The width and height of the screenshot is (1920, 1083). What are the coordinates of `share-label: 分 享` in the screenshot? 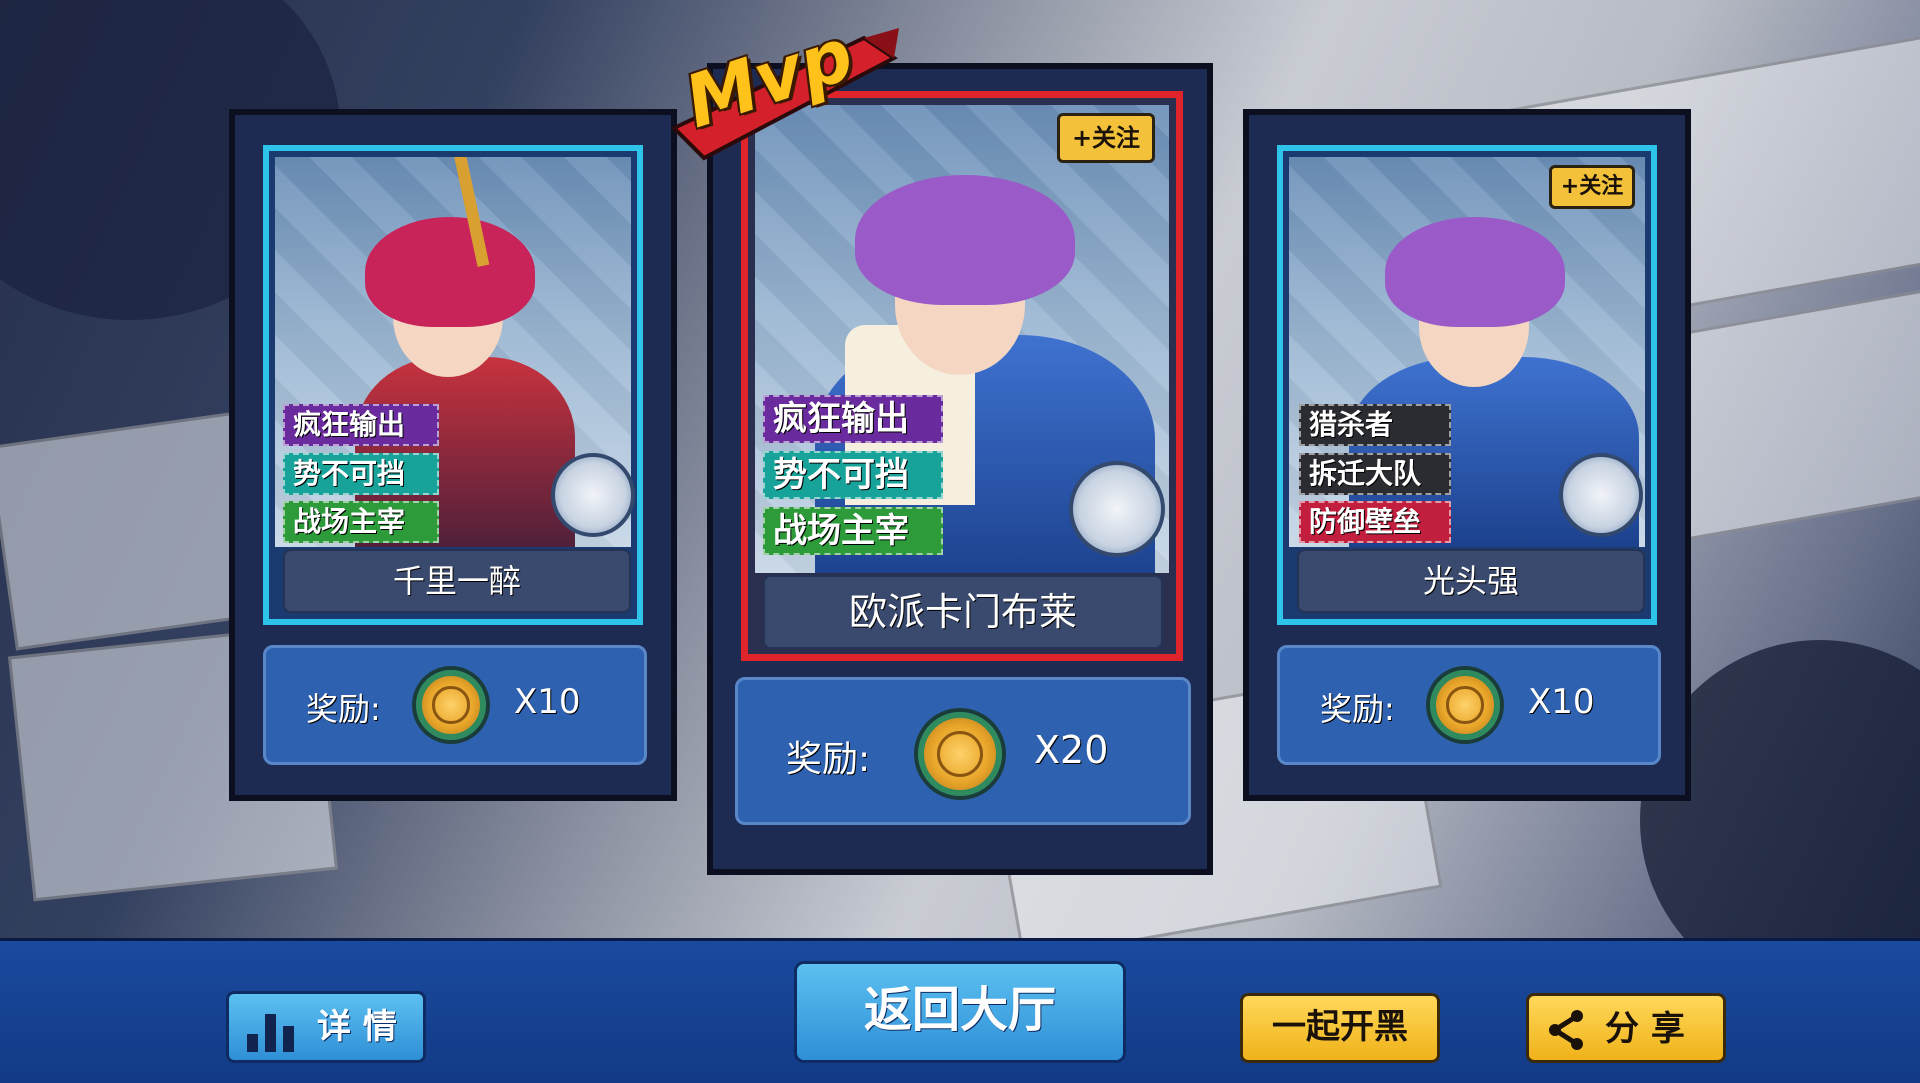 It's located at (1645, 1029).